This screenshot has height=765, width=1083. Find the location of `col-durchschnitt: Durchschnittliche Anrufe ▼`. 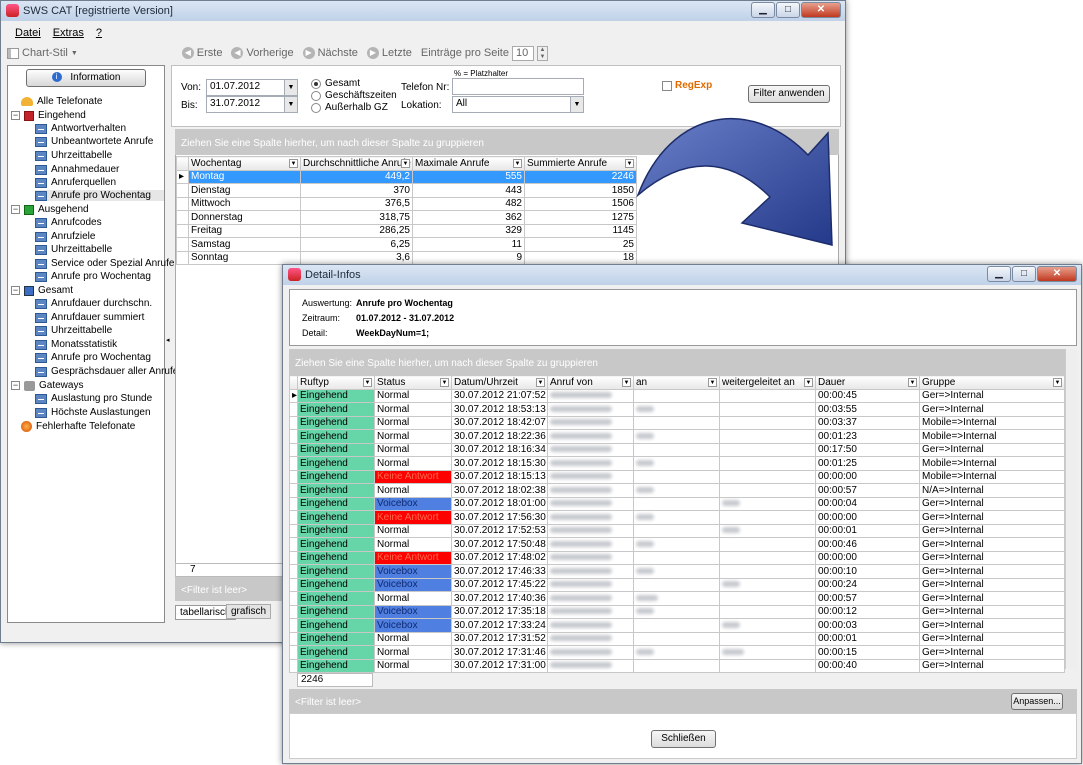

col-durchschnitt: Durchschnittliche Anrufe ▼ is located at coordinates (356, 163).